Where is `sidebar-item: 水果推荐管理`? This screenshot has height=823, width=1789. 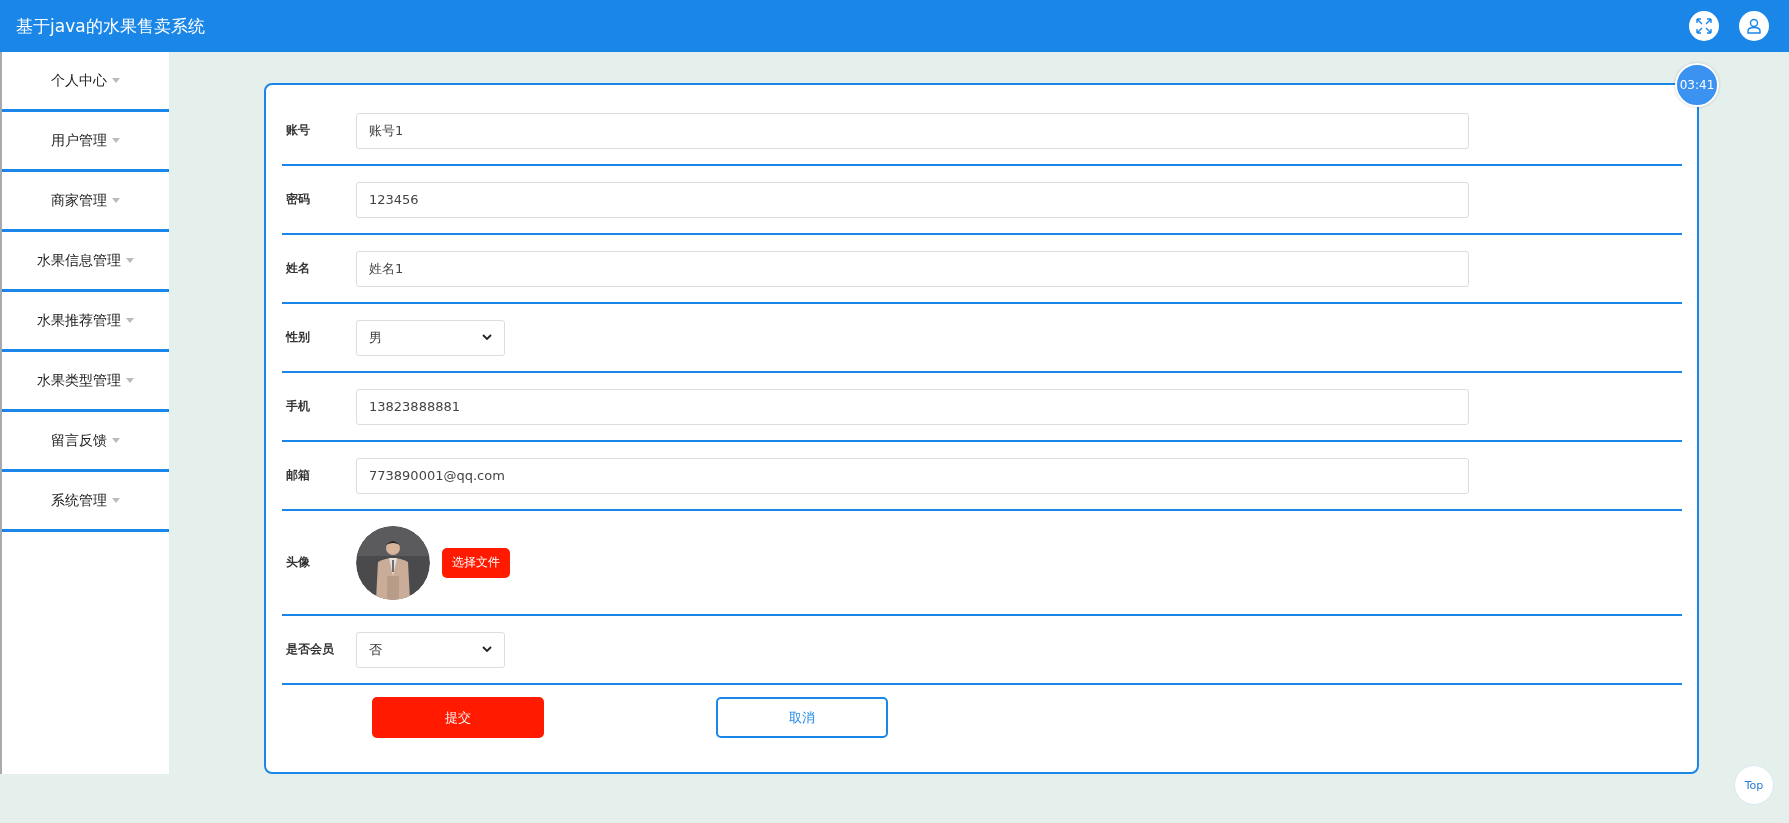
sidebar-item: 水果推荐管理 is located at coordinates (85, 322).